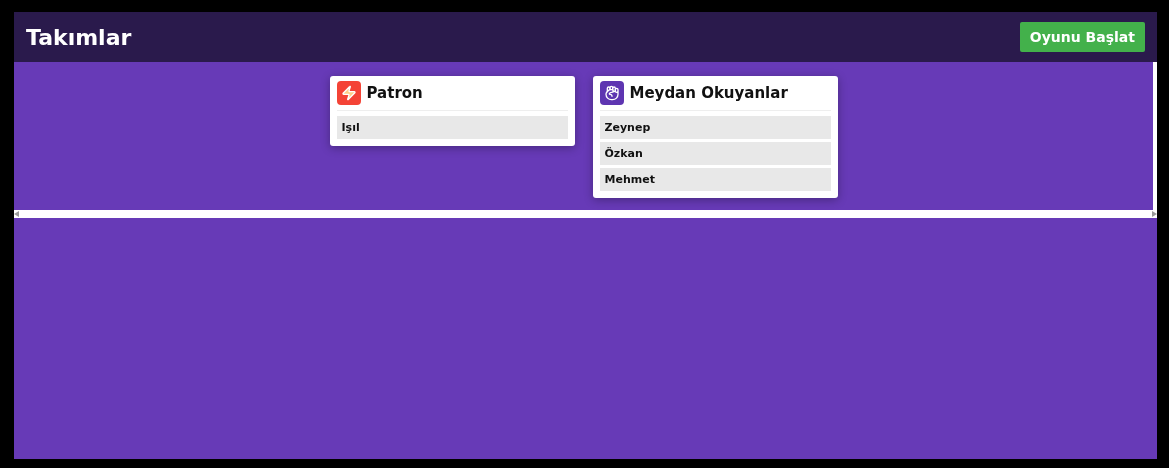 The height and width of the screenshot is (468, 1169). What do you see at coordinates (16, 214) in the screenshot?
I see `scroll-left-icon` at bounding box center [16, 214].